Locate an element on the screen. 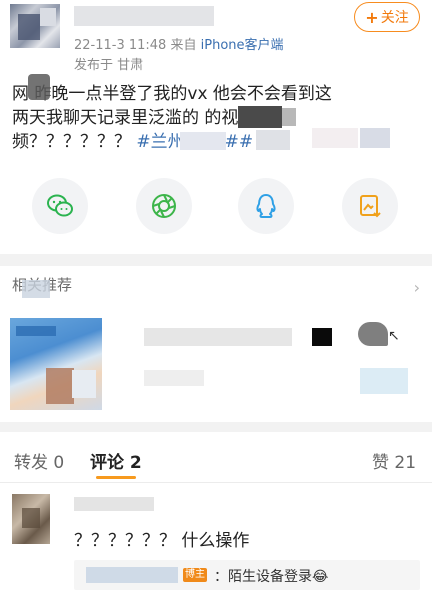 The image size is (432, 590). author-badge: 博主 is located at coordinates (195, 575).